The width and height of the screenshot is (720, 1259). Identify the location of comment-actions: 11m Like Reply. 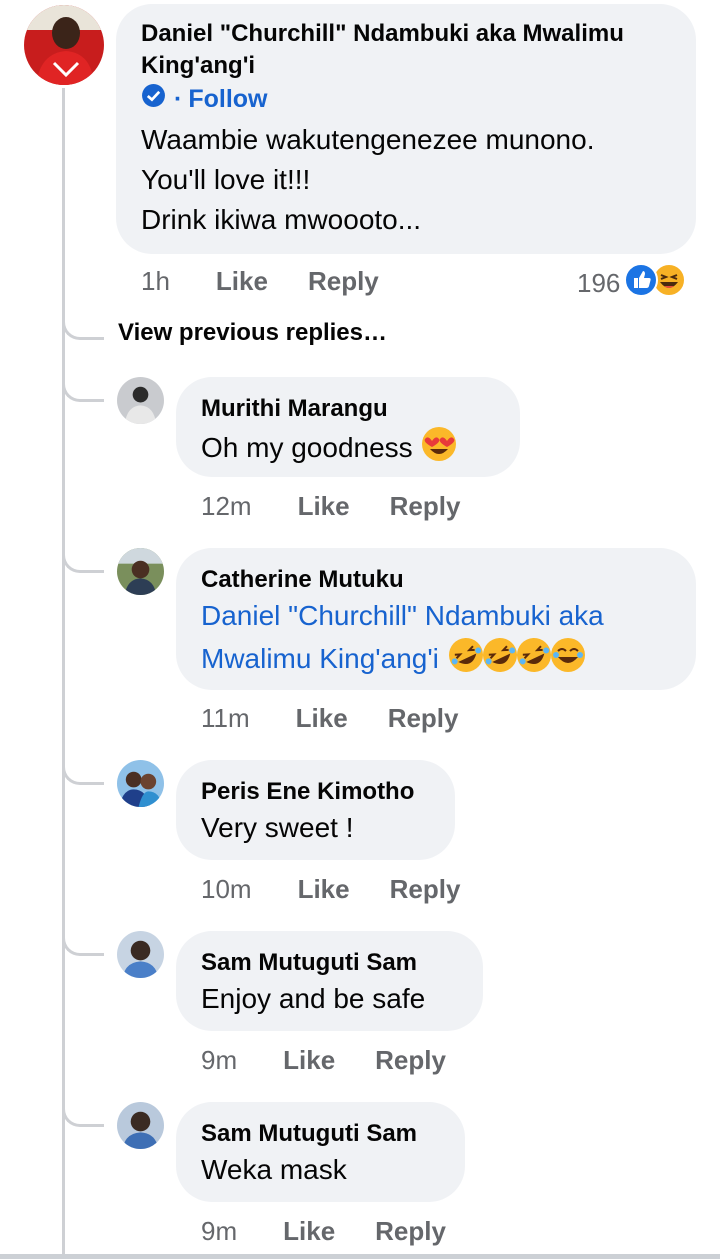
(330, 718).